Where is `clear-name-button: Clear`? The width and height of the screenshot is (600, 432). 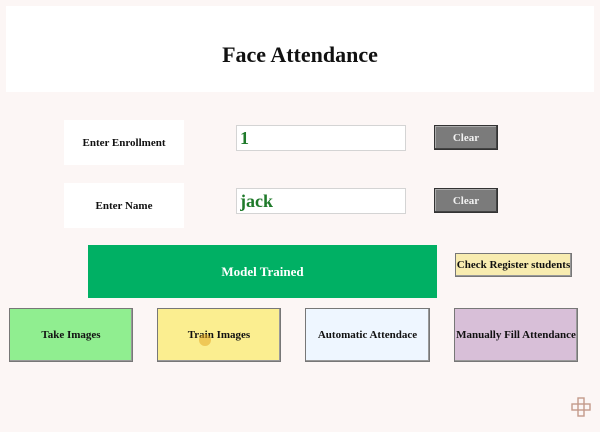 clear-name-button: Clear is located at coordinates (466, 200).